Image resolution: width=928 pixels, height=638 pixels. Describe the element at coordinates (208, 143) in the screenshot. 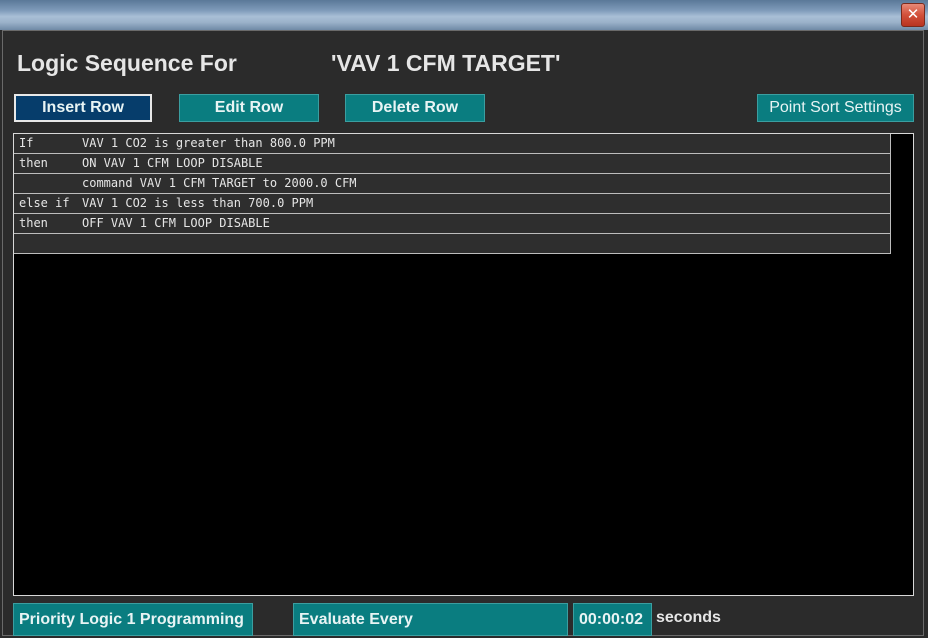

I see `row-condition: VAV 1 CO2 is greater than 800.0 PPM` at that location.